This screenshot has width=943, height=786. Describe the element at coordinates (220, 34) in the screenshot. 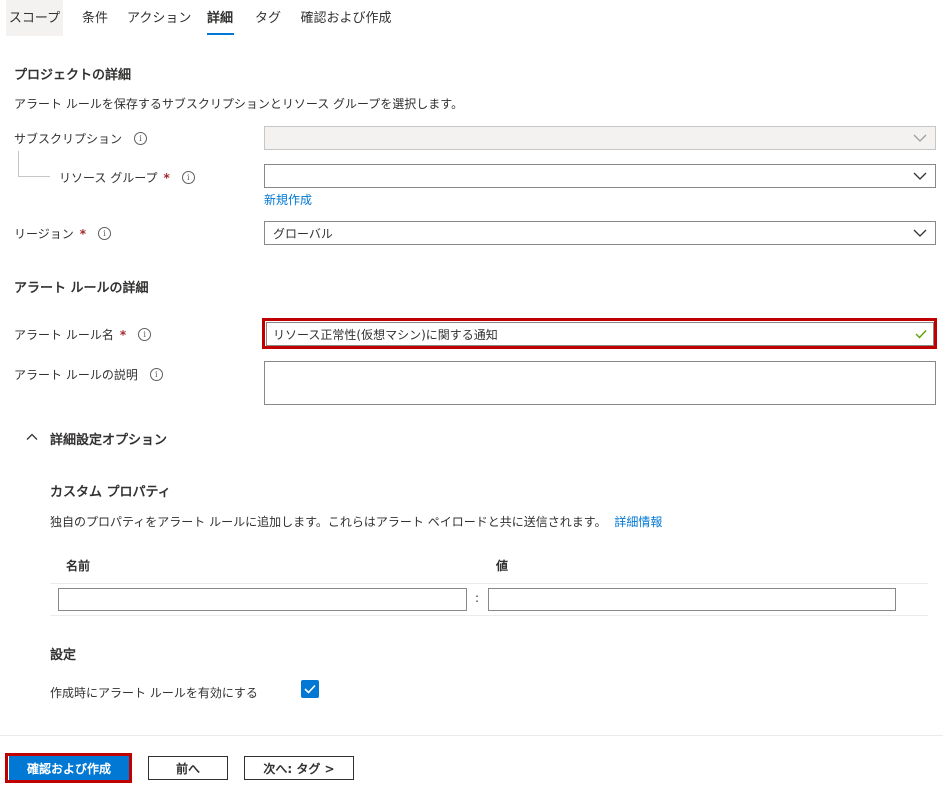

I see `active-tab-indicator` at that location.